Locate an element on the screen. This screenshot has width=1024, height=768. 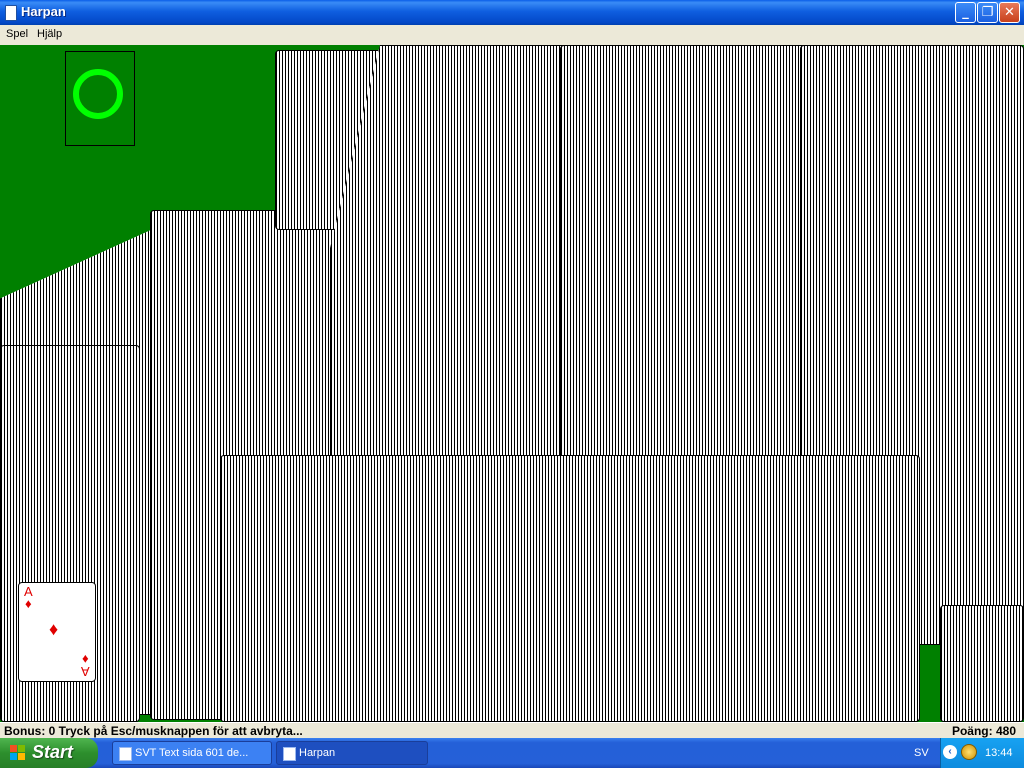
stock-slot is located at coordinates (100, 98).